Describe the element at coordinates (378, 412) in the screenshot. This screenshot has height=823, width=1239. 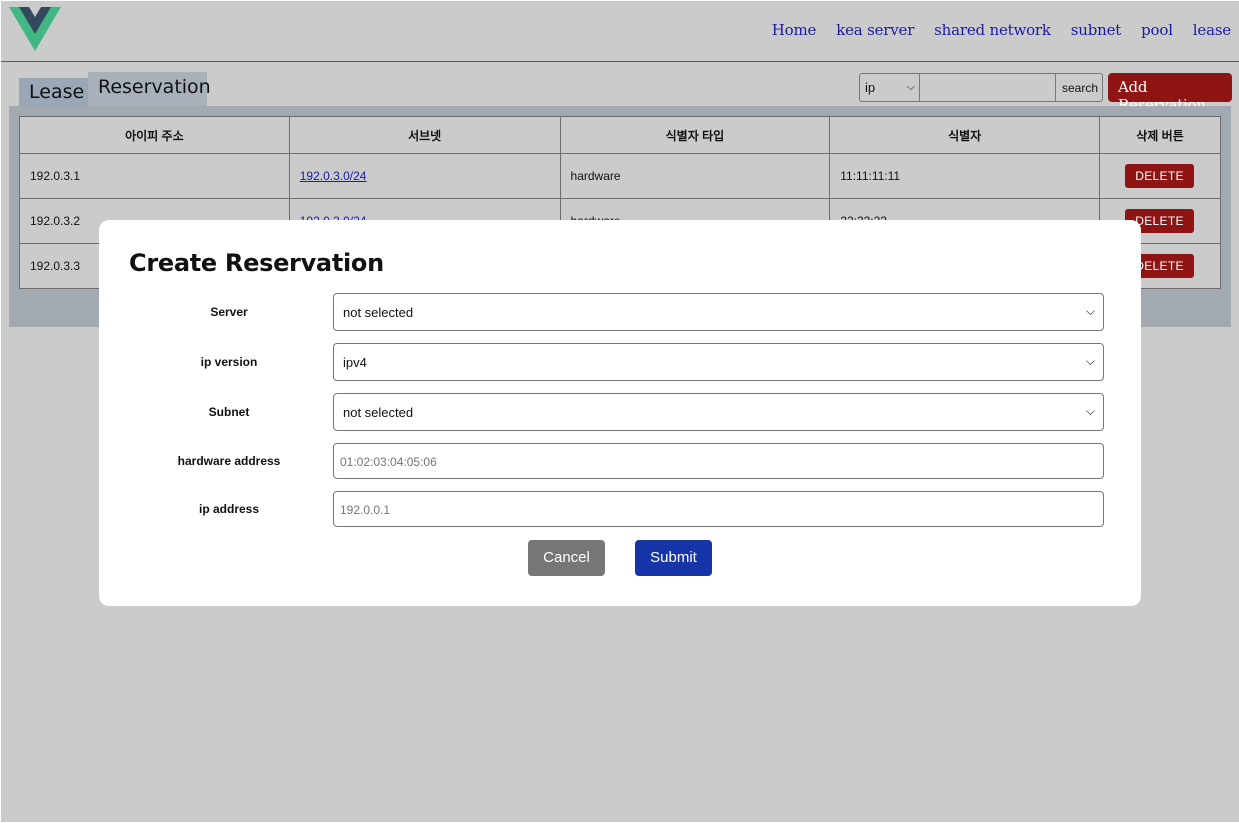
I see `subnet-select-value: not selected` at that location.